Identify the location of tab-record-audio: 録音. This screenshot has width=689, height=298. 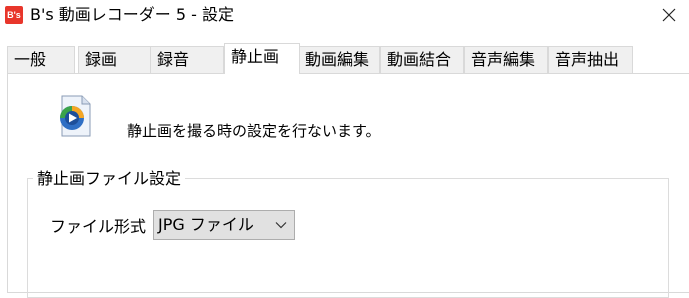
(187, 59).